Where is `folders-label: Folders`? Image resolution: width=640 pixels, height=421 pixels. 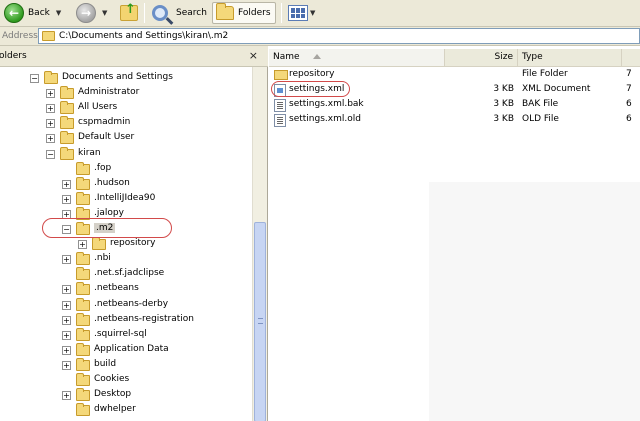 folders-label: Folders is located at coordinates (254, 13).